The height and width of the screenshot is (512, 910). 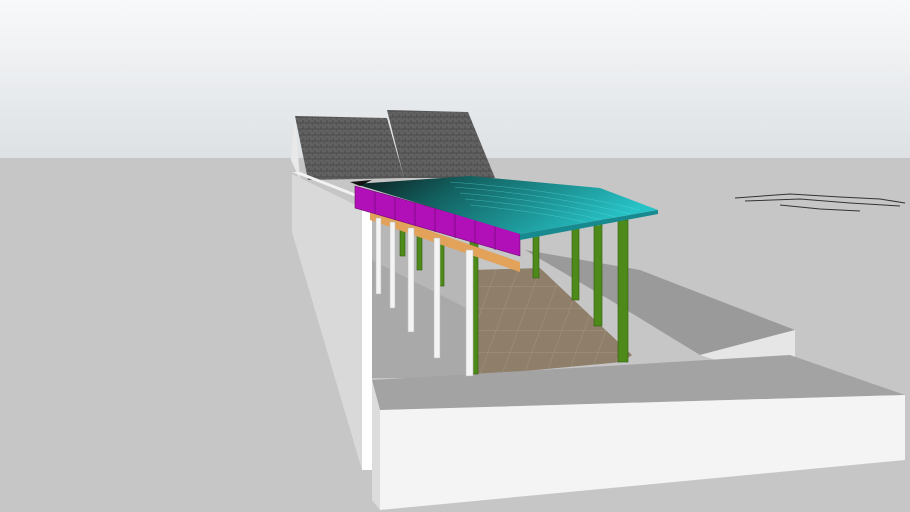 I want to click on back-roof-left, so click(x=349, y=148).